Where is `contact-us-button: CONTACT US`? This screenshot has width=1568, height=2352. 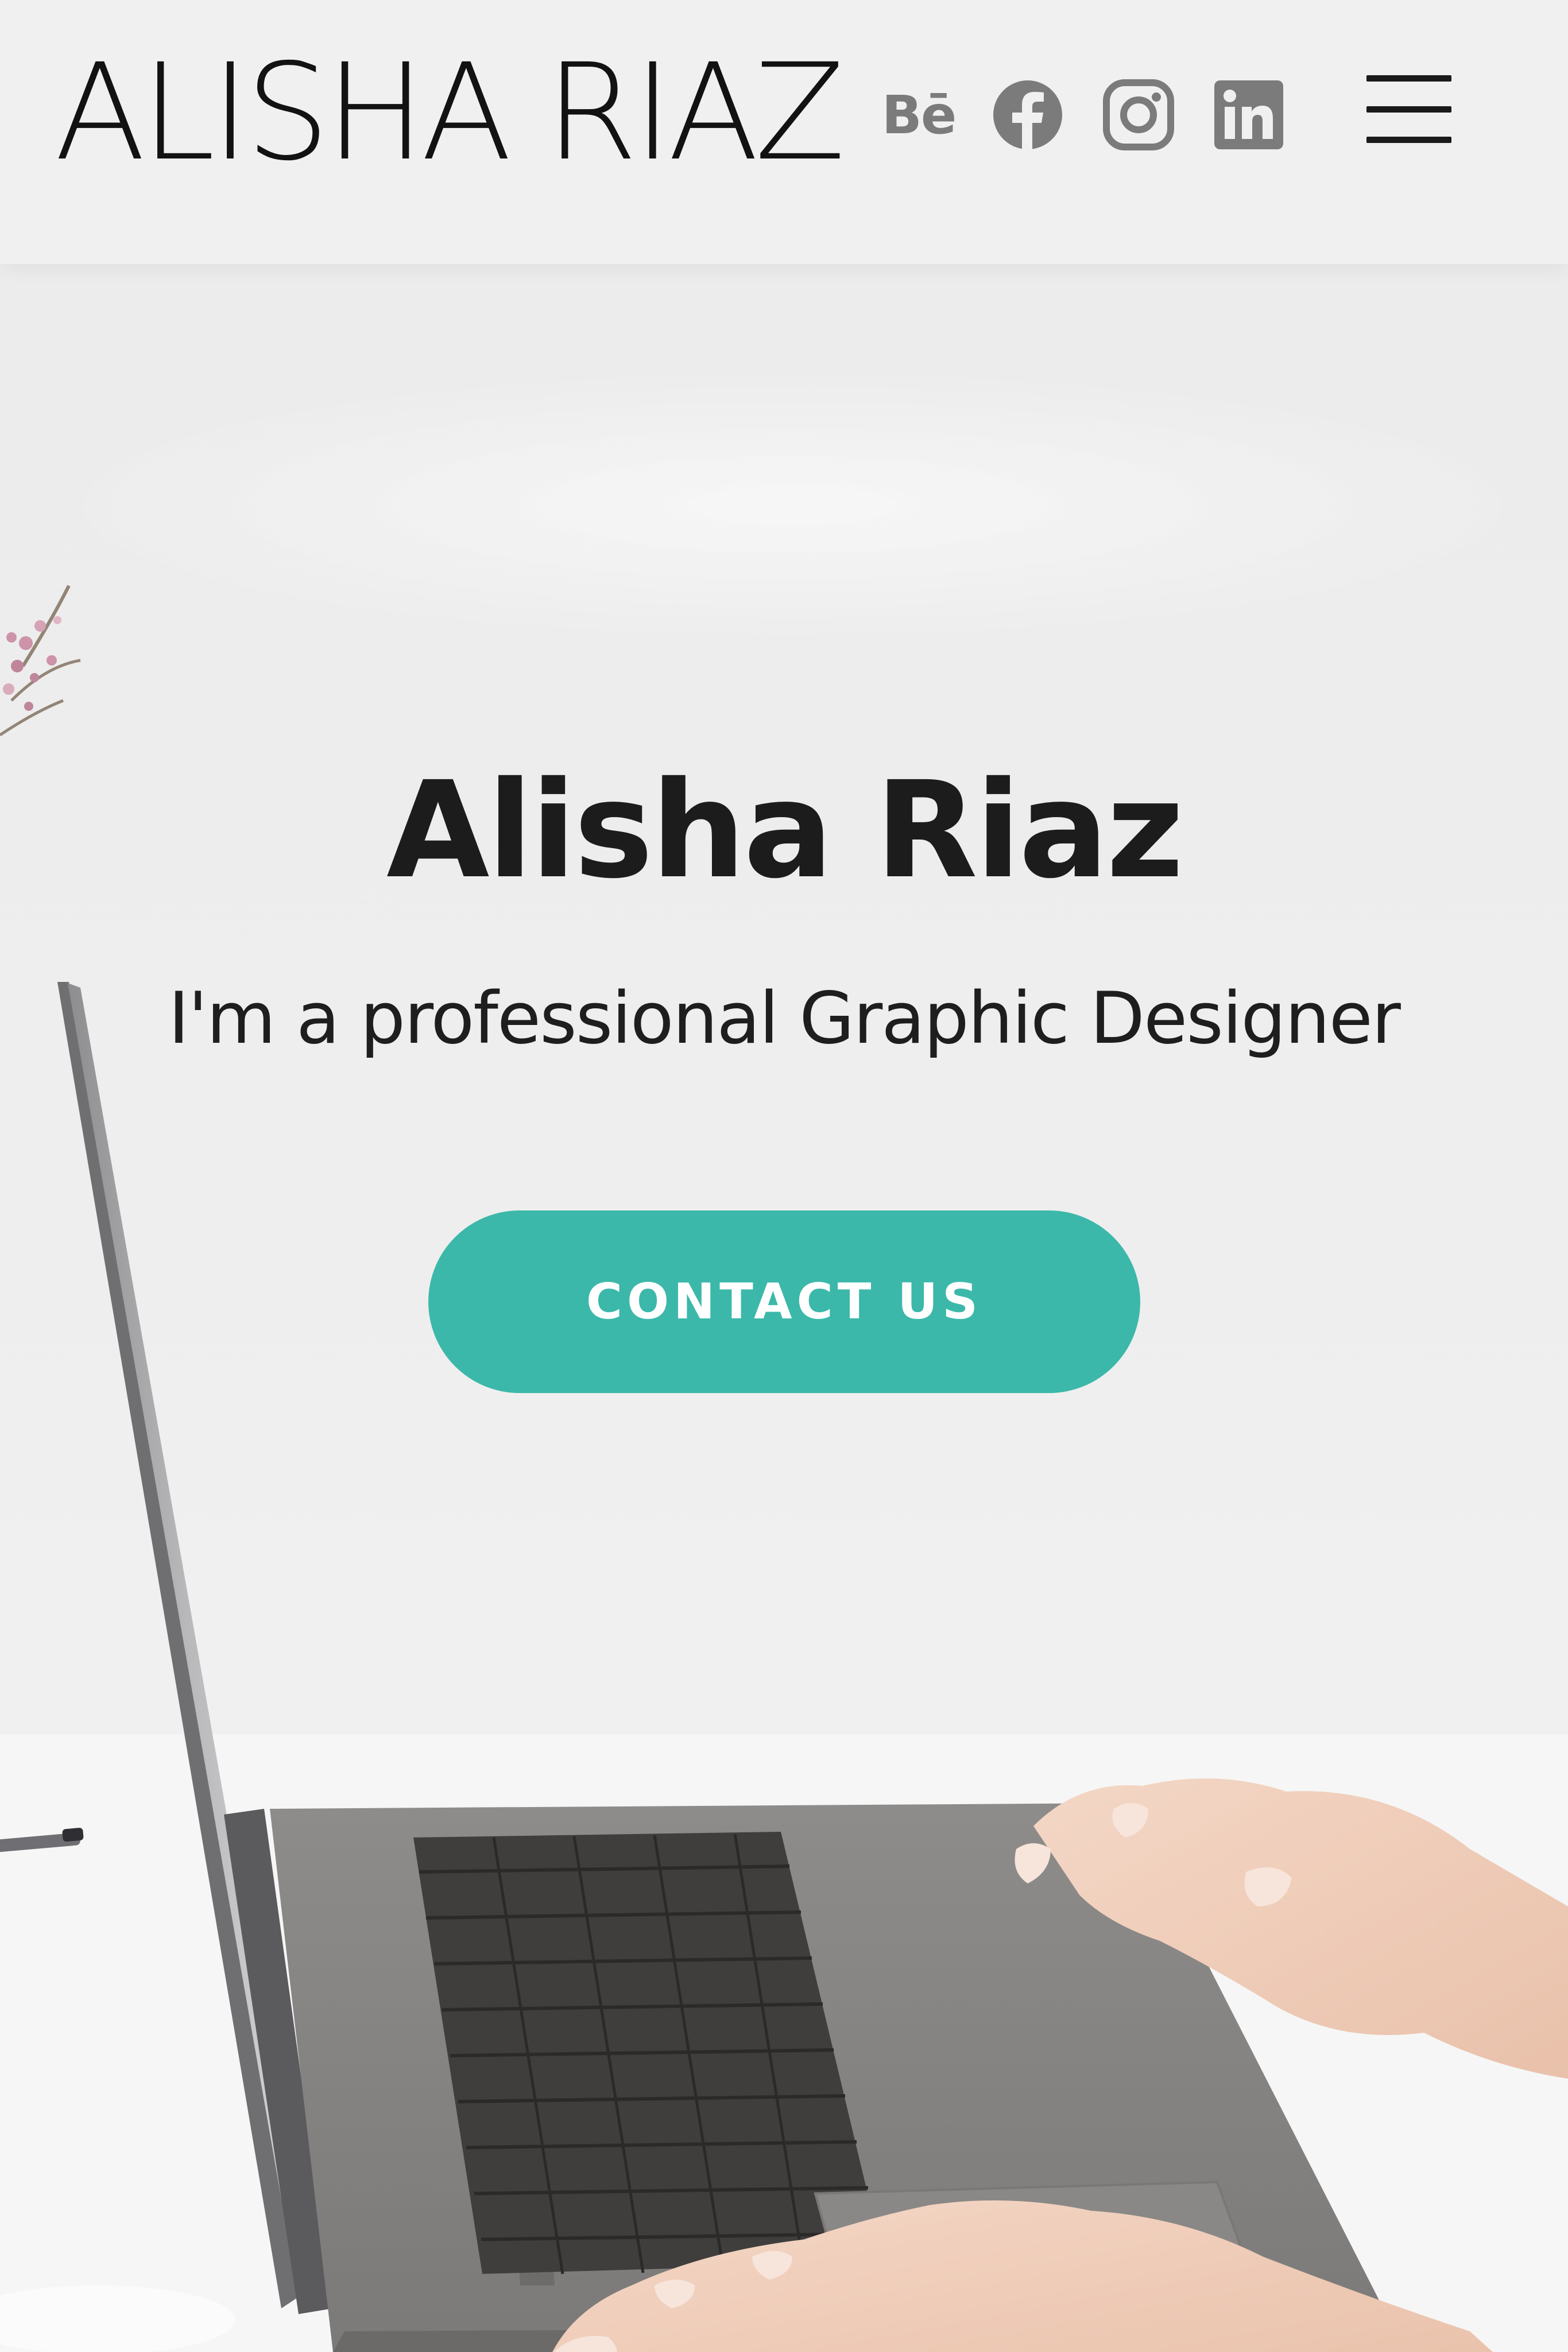
contact-us-button: CONTACT US is located at coordinates (784, 1301).